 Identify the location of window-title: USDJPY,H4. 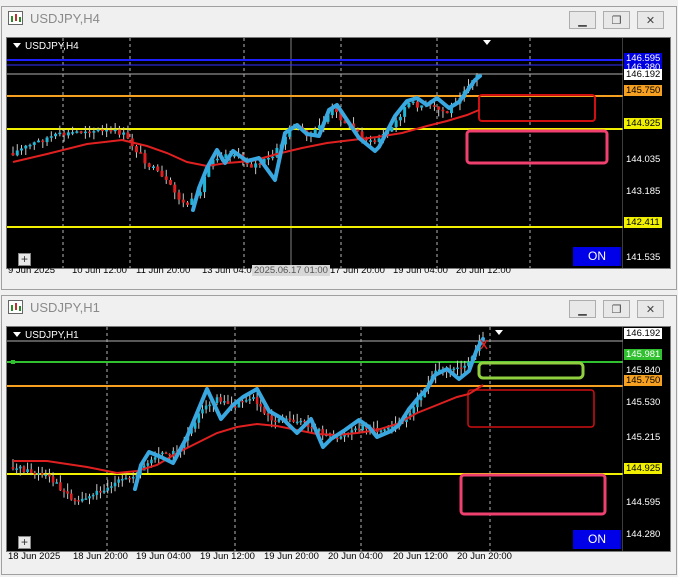
(65, 18).